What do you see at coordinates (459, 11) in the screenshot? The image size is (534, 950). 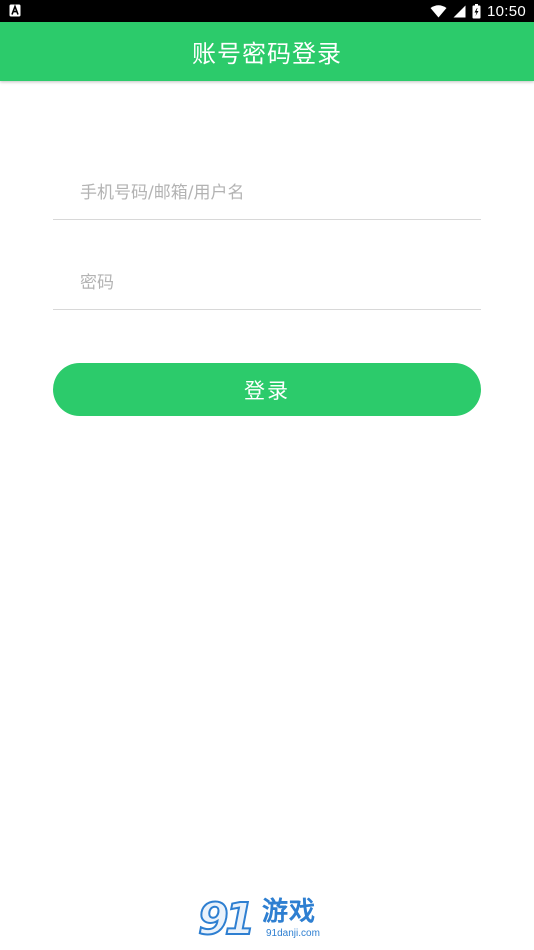 I see `signal-icon` at bounding box center [459, 11].